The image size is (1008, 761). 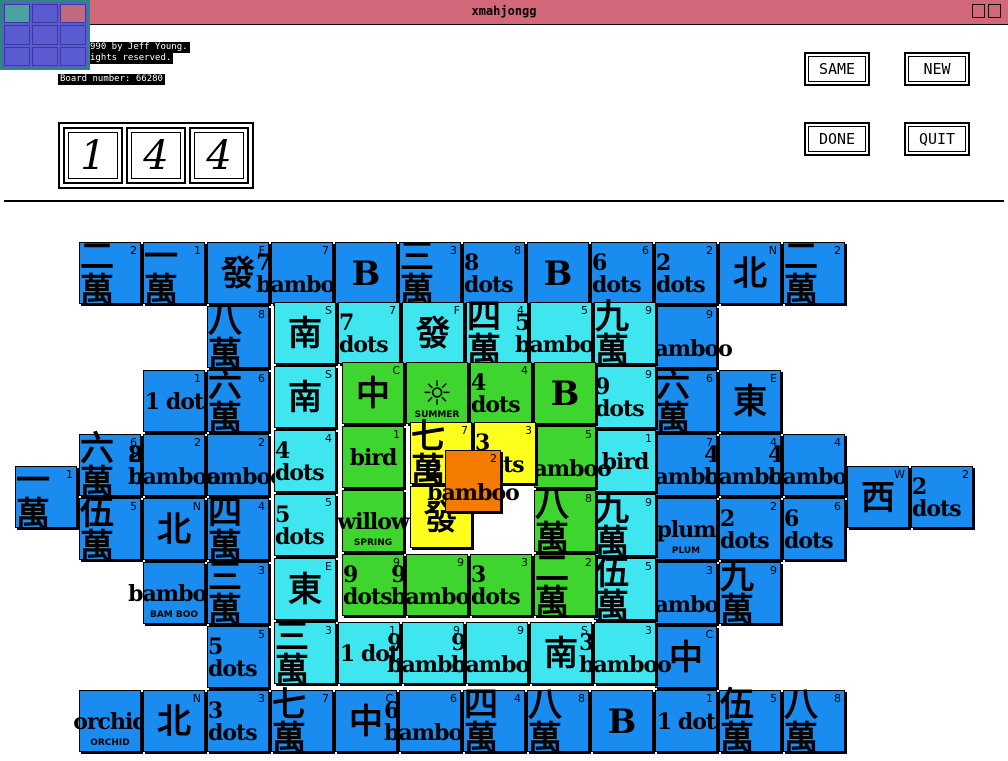 I want to click on maximize-button, so click(x=994, y=11).